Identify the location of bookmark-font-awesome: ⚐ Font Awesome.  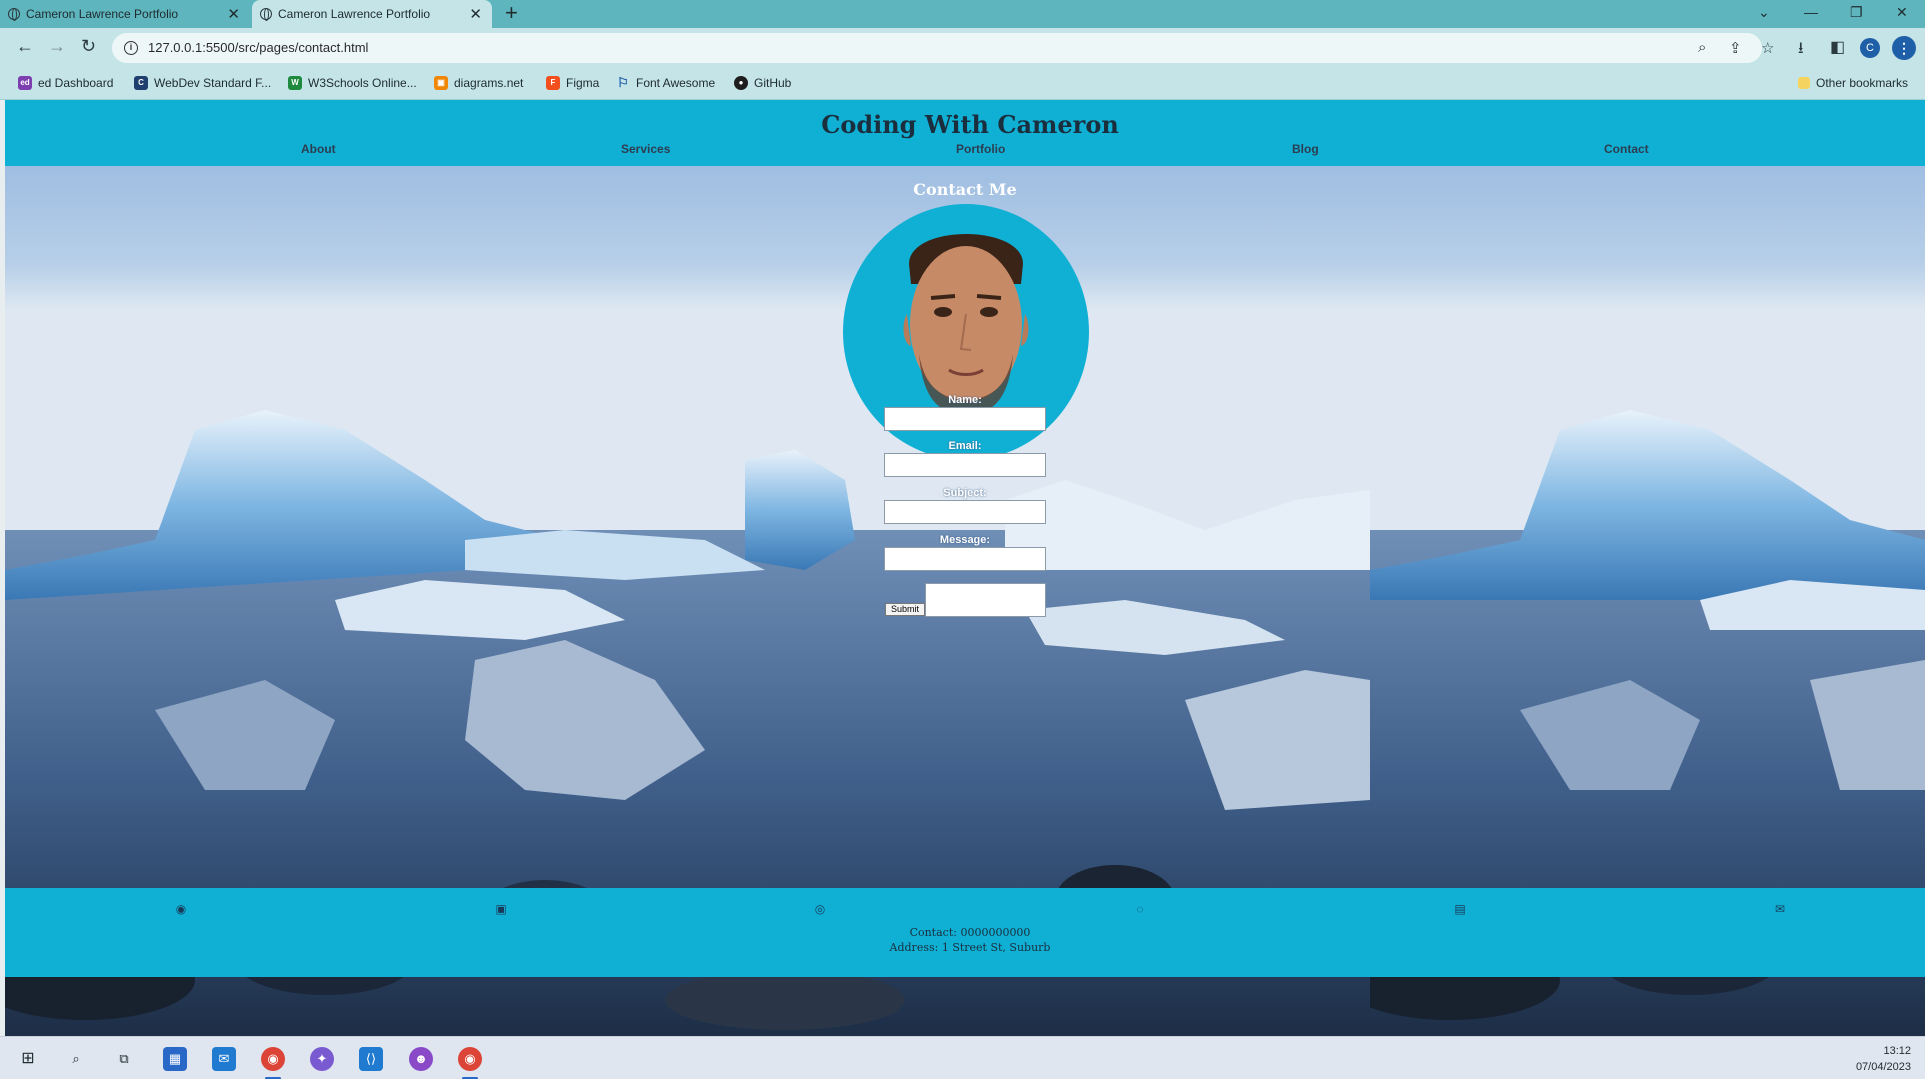
(666, 83).